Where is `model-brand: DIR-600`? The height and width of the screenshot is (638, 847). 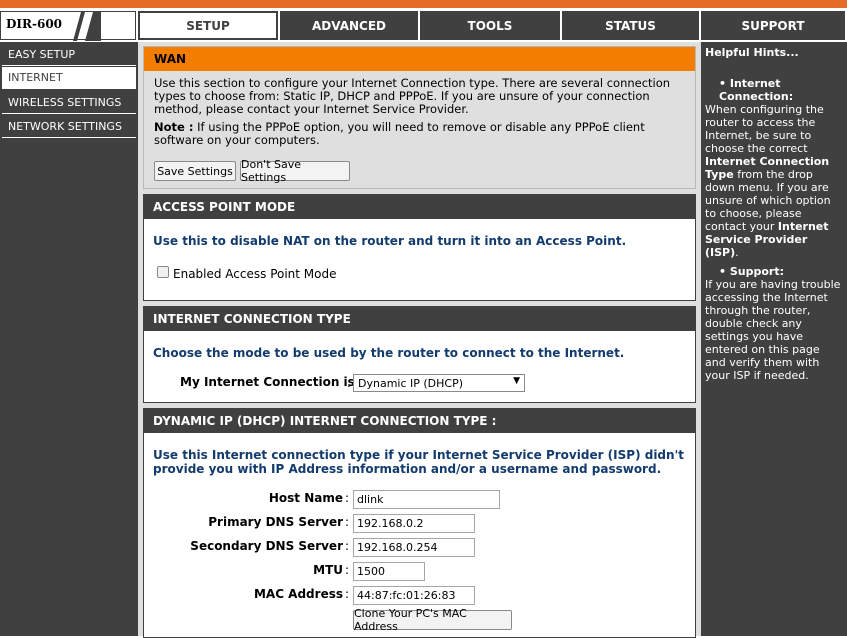
model-brand: DIR-600 is located at coordinates (68, 26).